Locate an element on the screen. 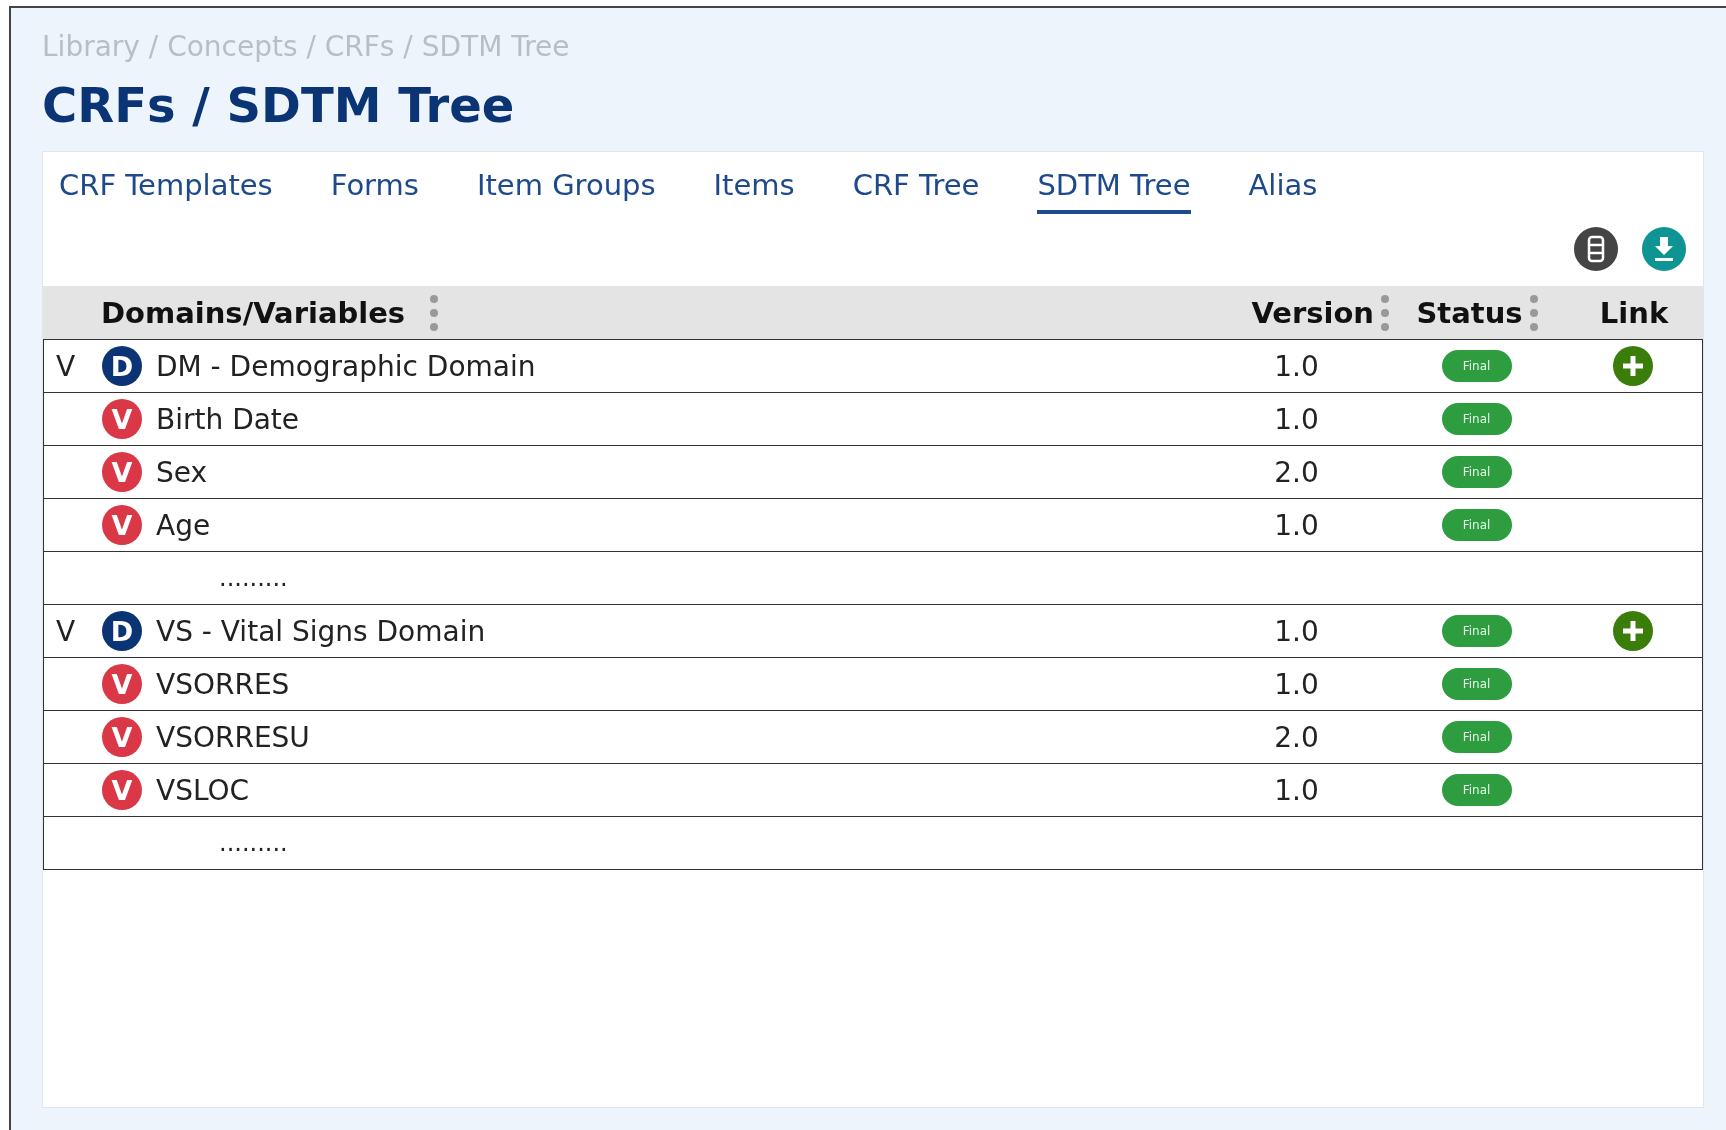 Image resolution: width=1726 pixels, height=1130 pixels. tab: Items is located at coordinates (754, 191).